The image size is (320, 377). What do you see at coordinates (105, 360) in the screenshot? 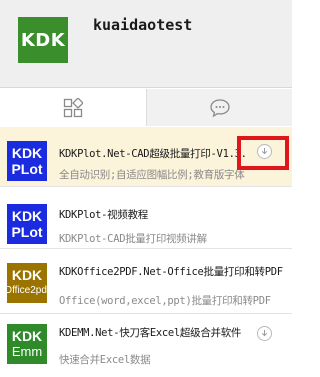
I see `item-description: 快速合并Excel数据` at bounding box center [105, 360].